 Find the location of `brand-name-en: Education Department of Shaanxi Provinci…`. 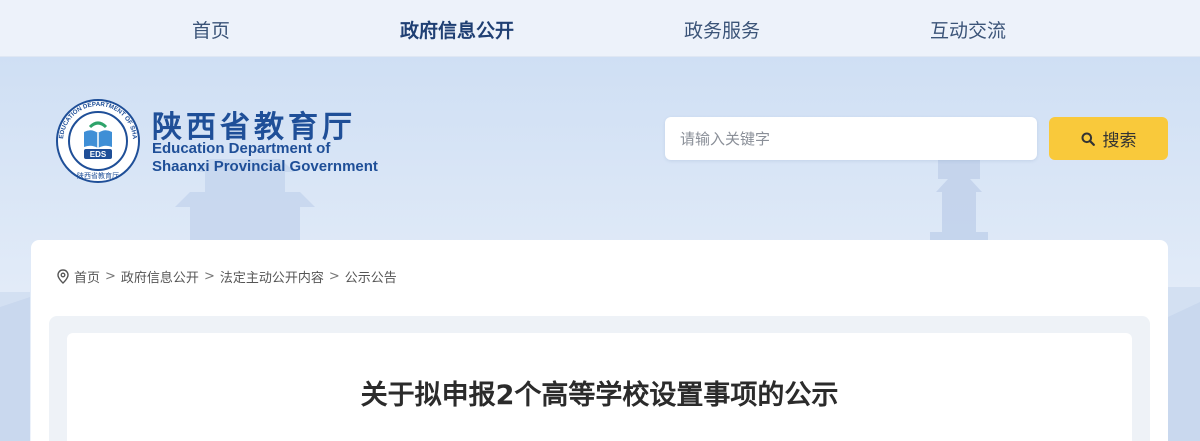

brand-name-en: Education Department of Shaanxi Provinci… is located at coordinates (265, 158).